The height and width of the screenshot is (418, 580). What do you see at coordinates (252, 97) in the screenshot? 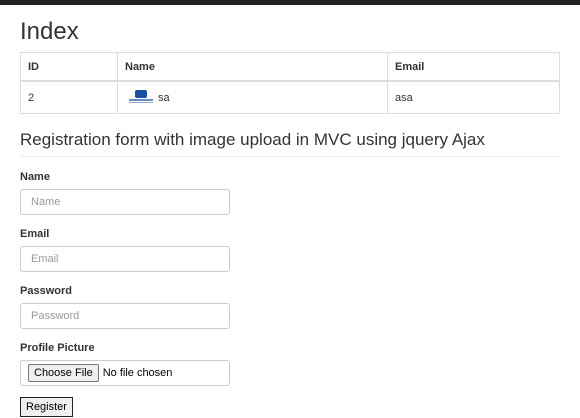
I see `cell-name: sa` at bounding box center [252, 97].